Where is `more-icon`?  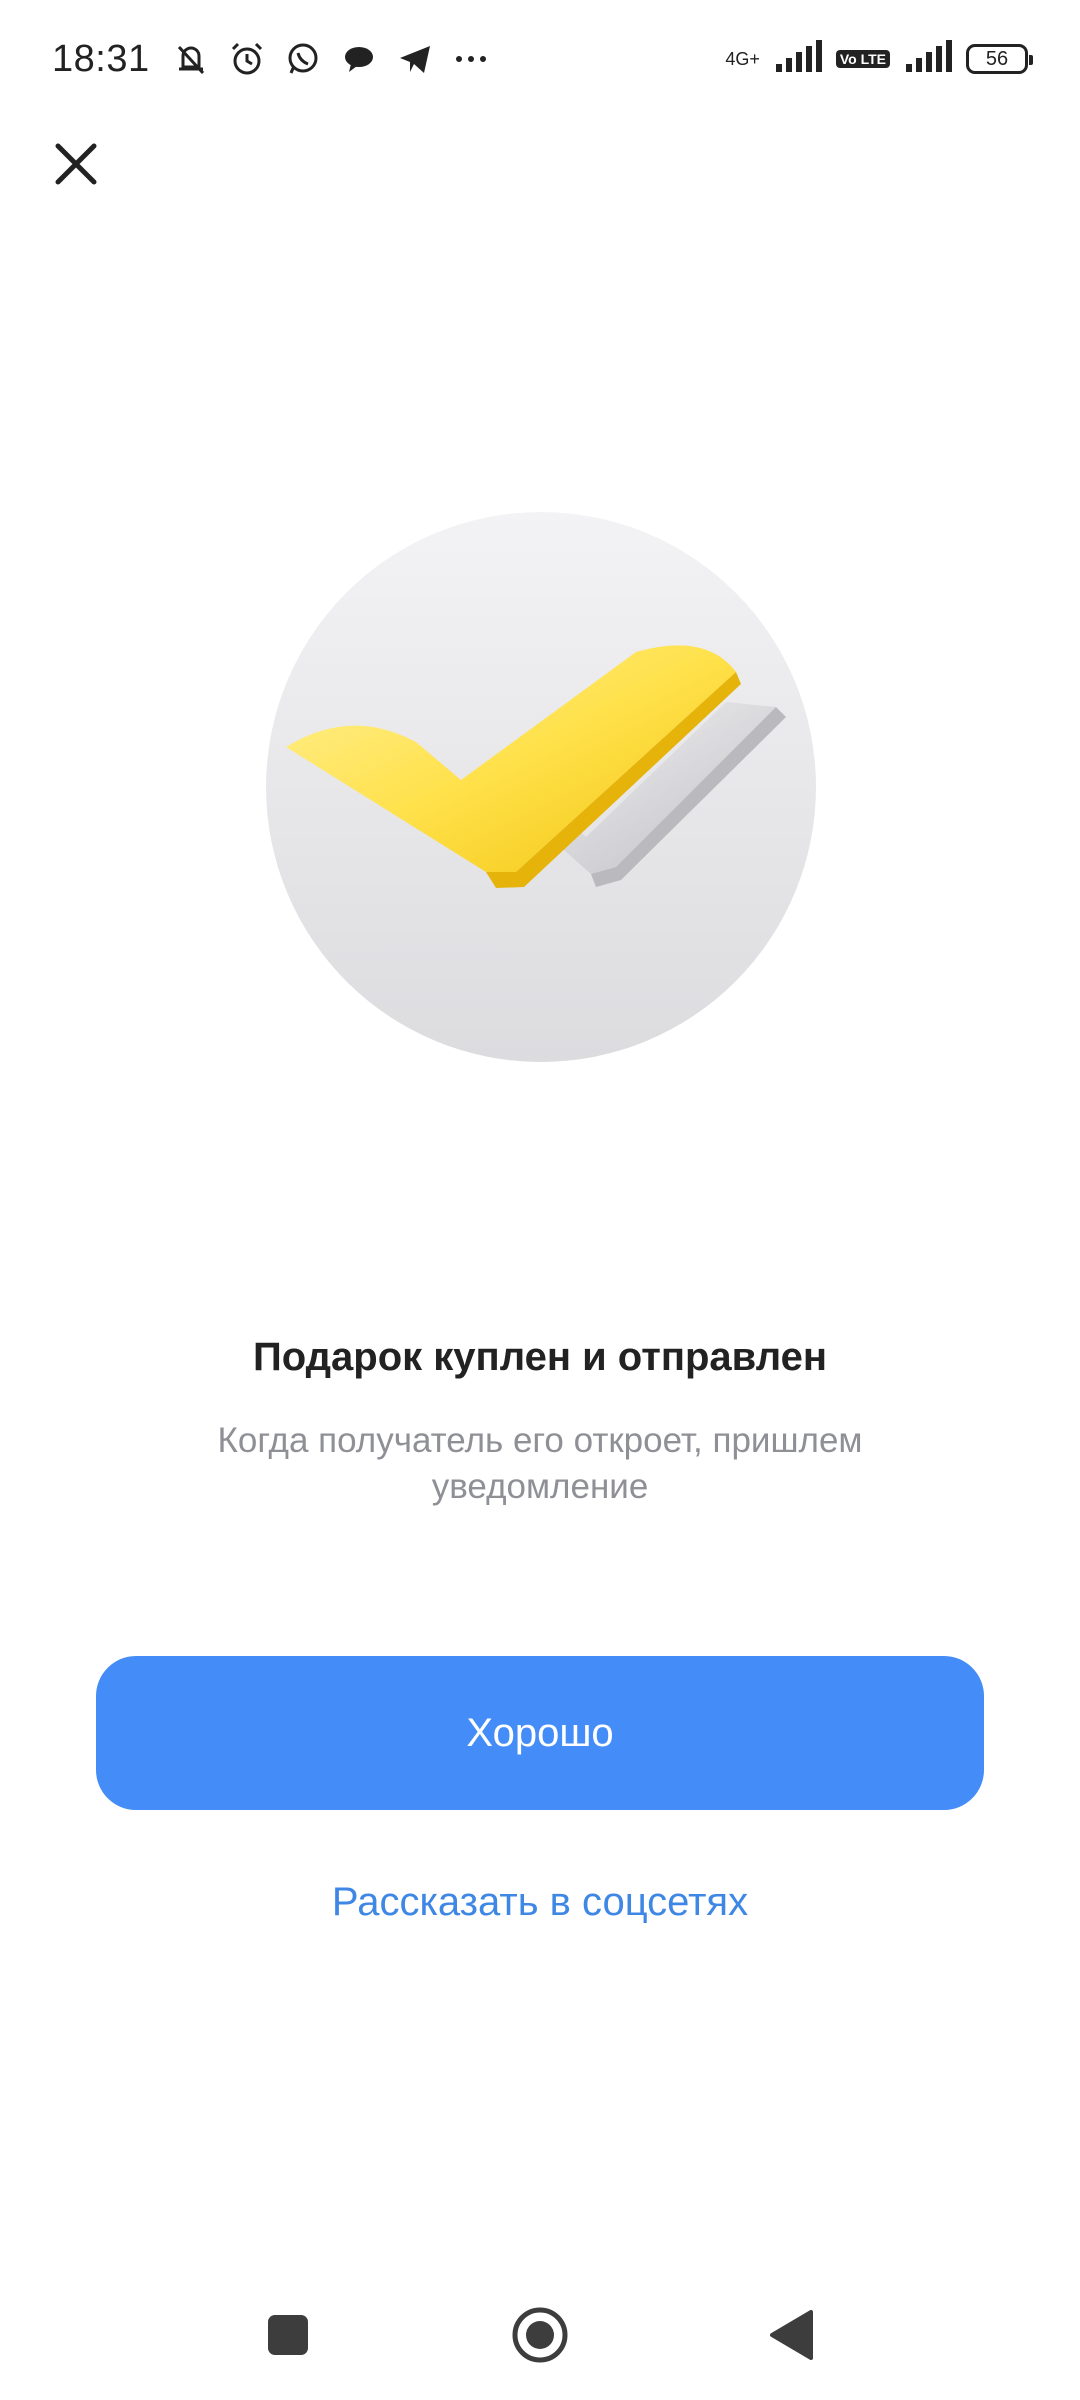 more-icon is located at coordinates (471, 59).